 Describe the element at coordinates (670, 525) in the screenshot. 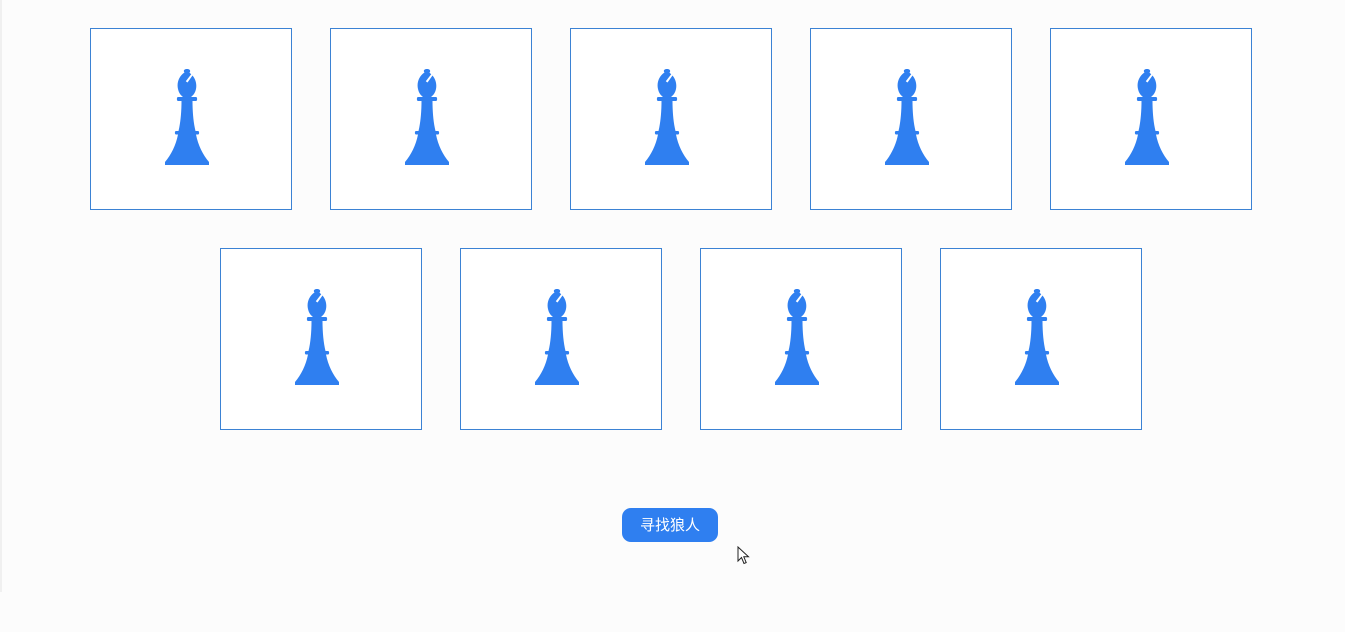

I see `find-werewolf-button: 寻找狼人` at that location.